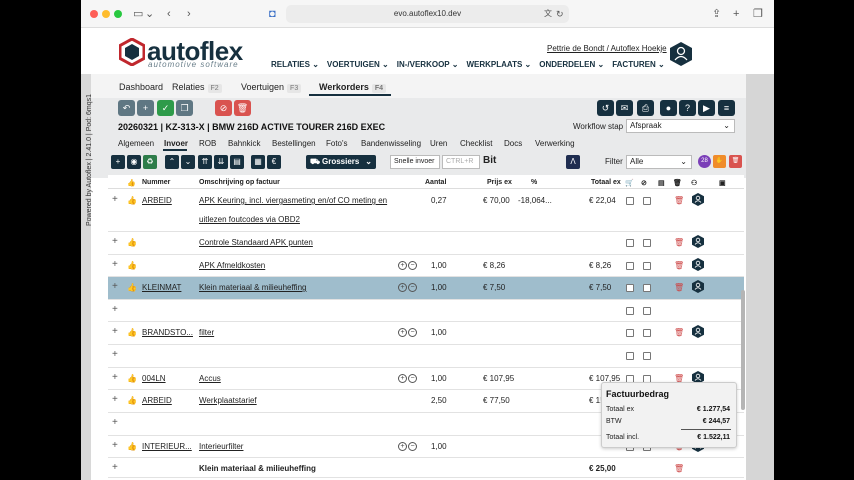 Image resolution: width=854 pixels, height=480 pixels. I want to click on col-omschrijving: Omschrijving op factuur, so click(239, 182).